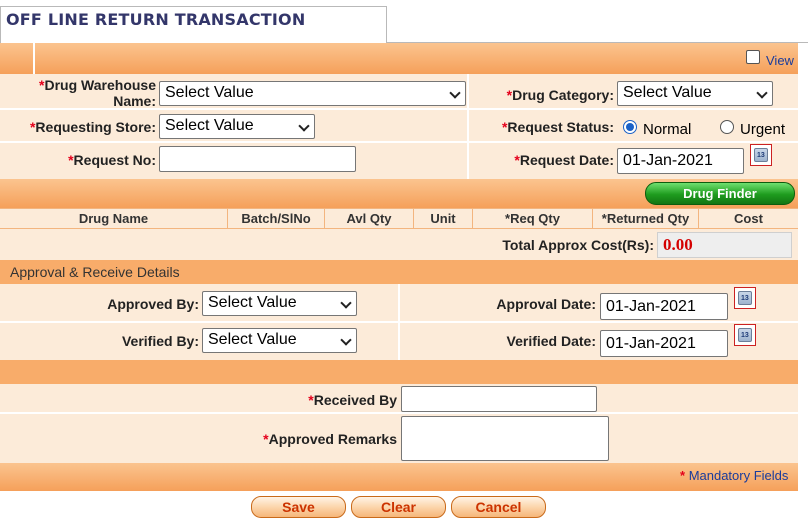 The image size is (808, 520). Describe the element at coordinates (557, 127) in the screenshot. I see `request-status-label: *Request Status:` at that location.